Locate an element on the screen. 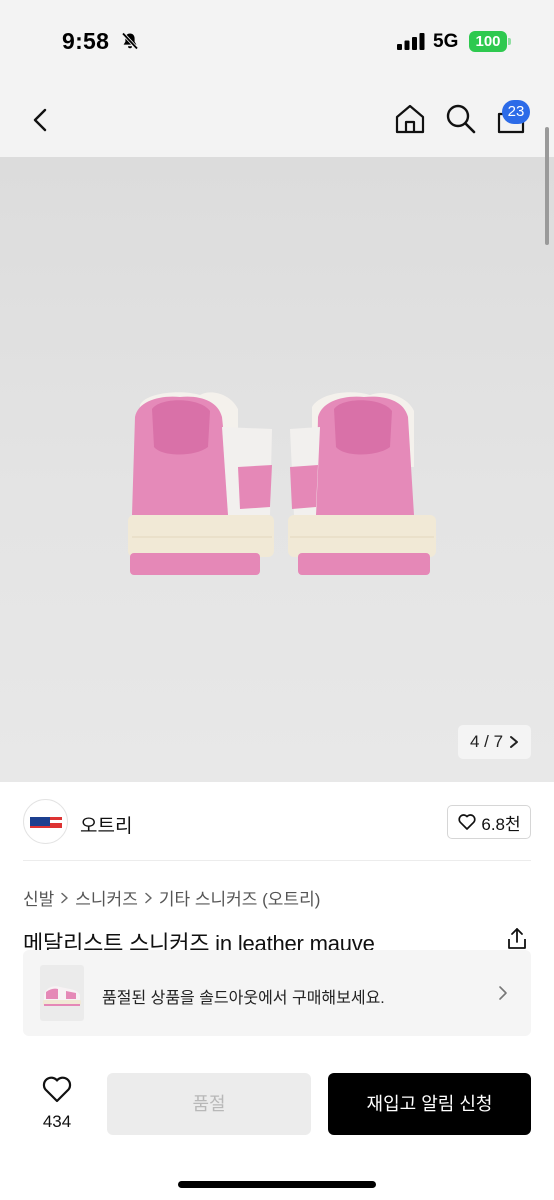 Image resolution: width=554 pixels, height=1200 pixels. soldout-thumbnail is located at coordinates (62, 993).